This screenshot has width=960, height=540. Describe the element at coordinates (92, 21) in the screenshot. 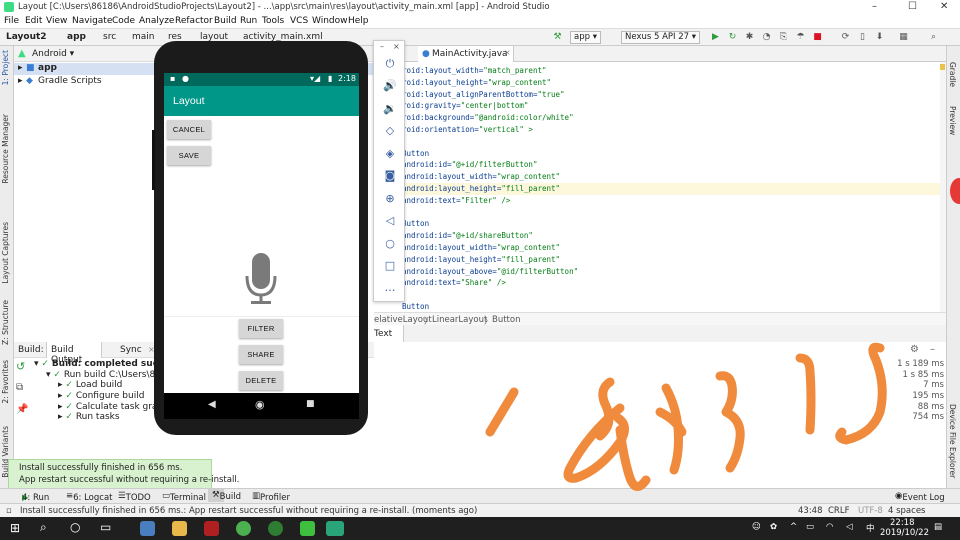

I see `menu-navigate: Navigate` at that location.